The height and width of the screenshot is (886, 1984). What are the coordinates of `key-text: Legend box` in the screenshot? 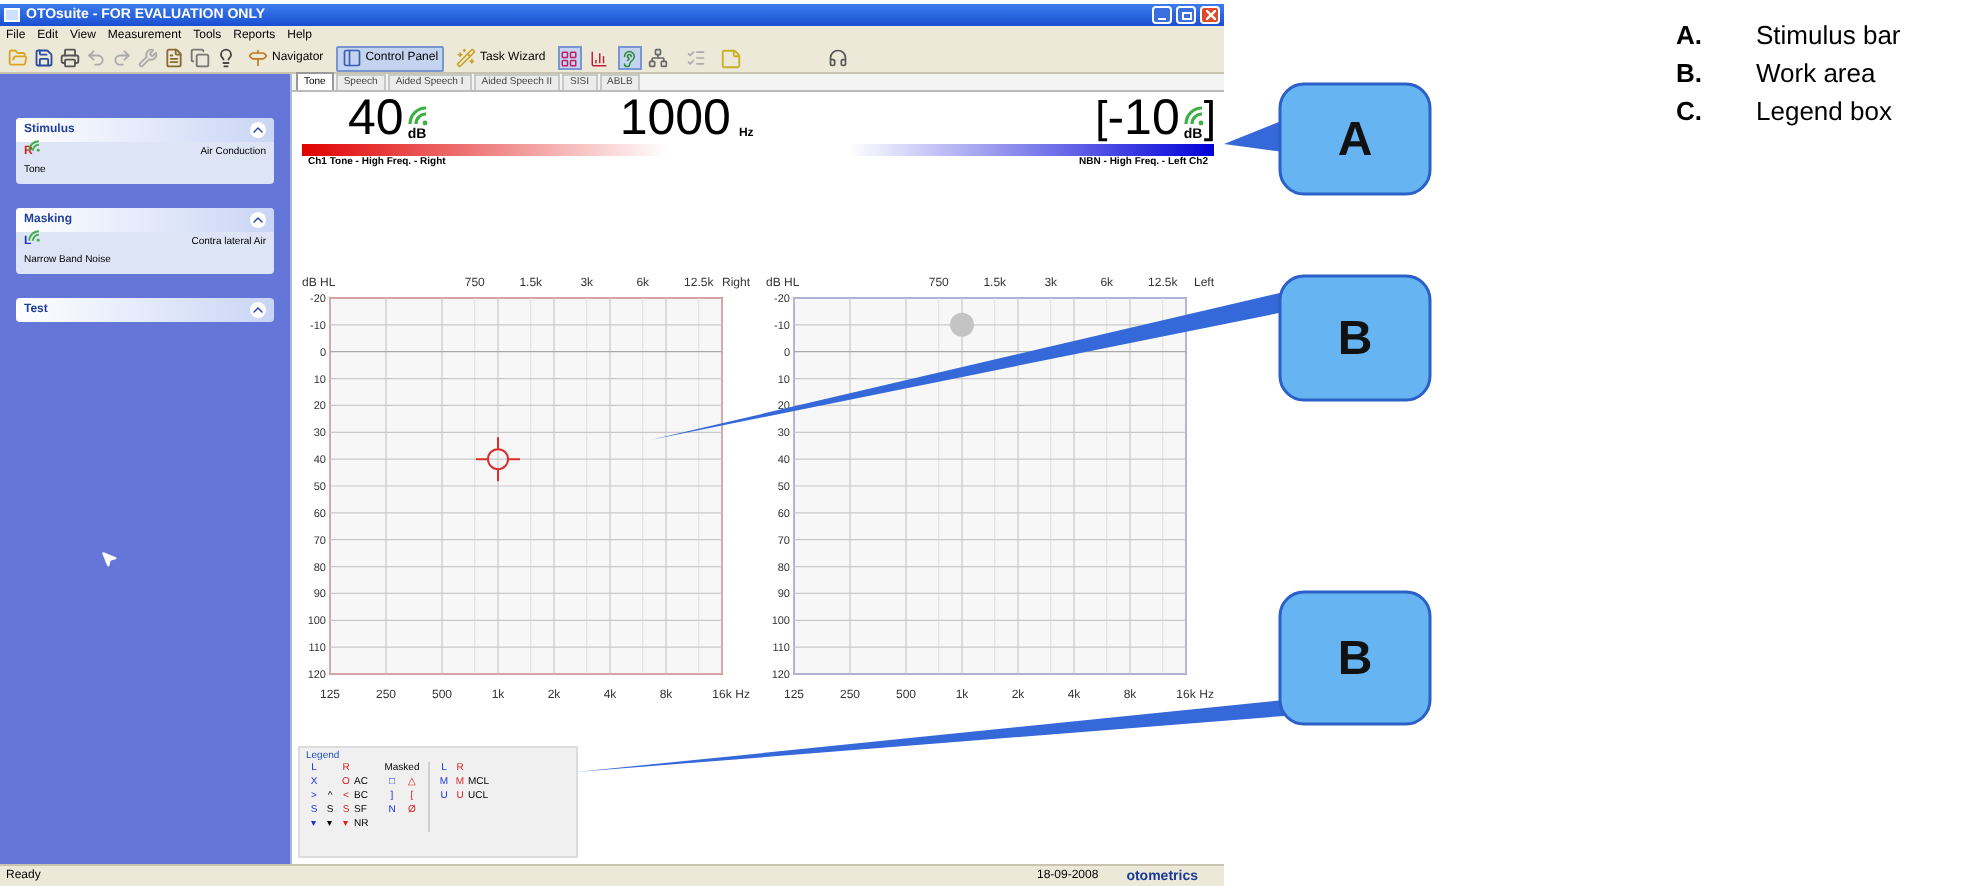 It's located at (1824, 112).